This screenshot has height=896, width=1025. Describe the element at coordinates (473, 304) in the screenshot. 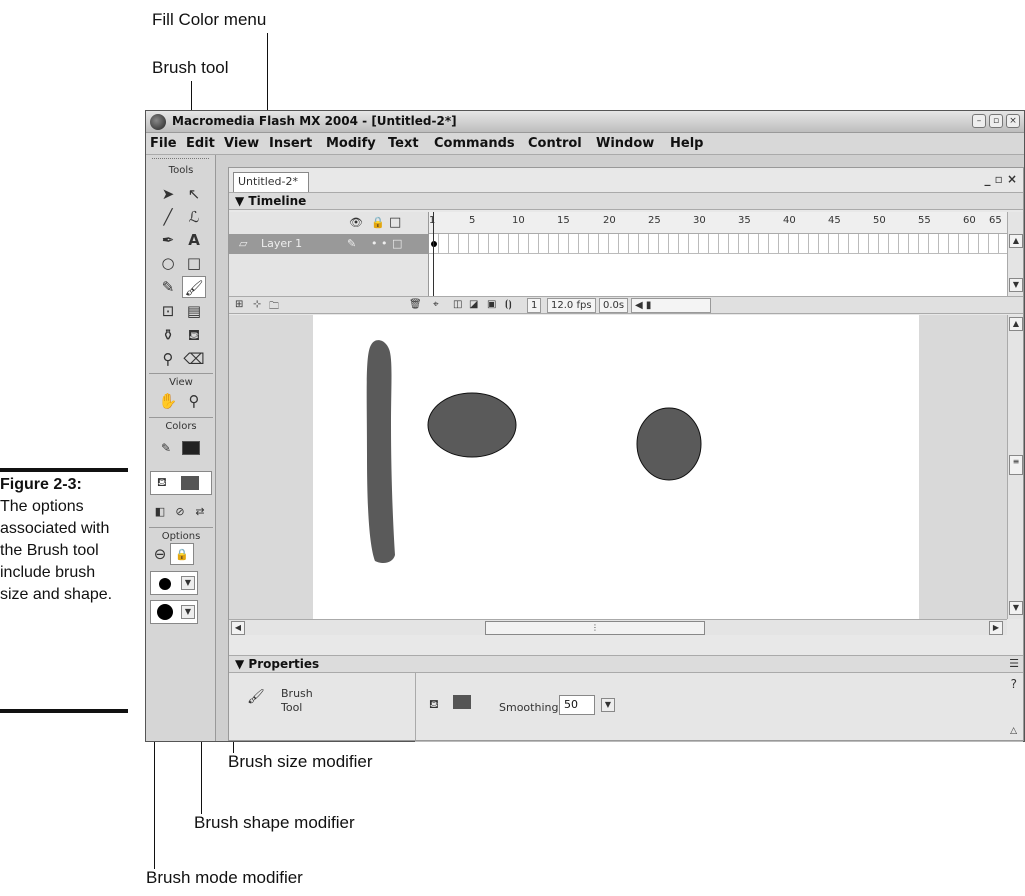

I see `onion-outline-icon: ◪` at that location.